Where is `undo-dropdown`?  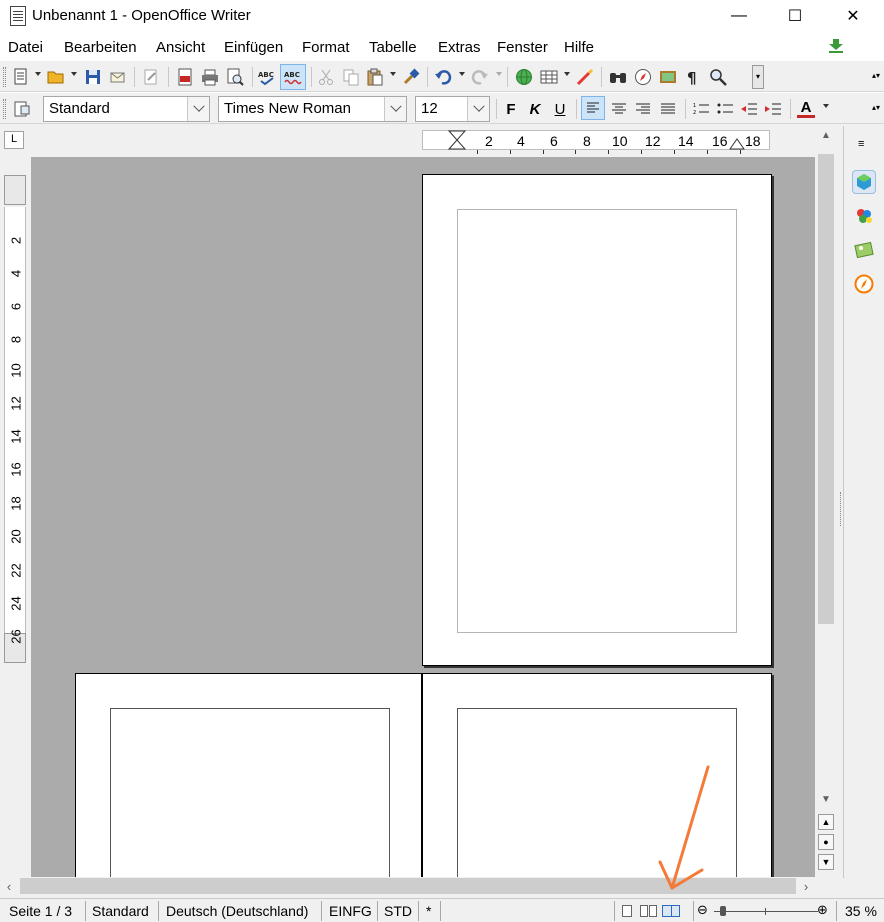 undo-dropdown is located at coordinates (462, 74).